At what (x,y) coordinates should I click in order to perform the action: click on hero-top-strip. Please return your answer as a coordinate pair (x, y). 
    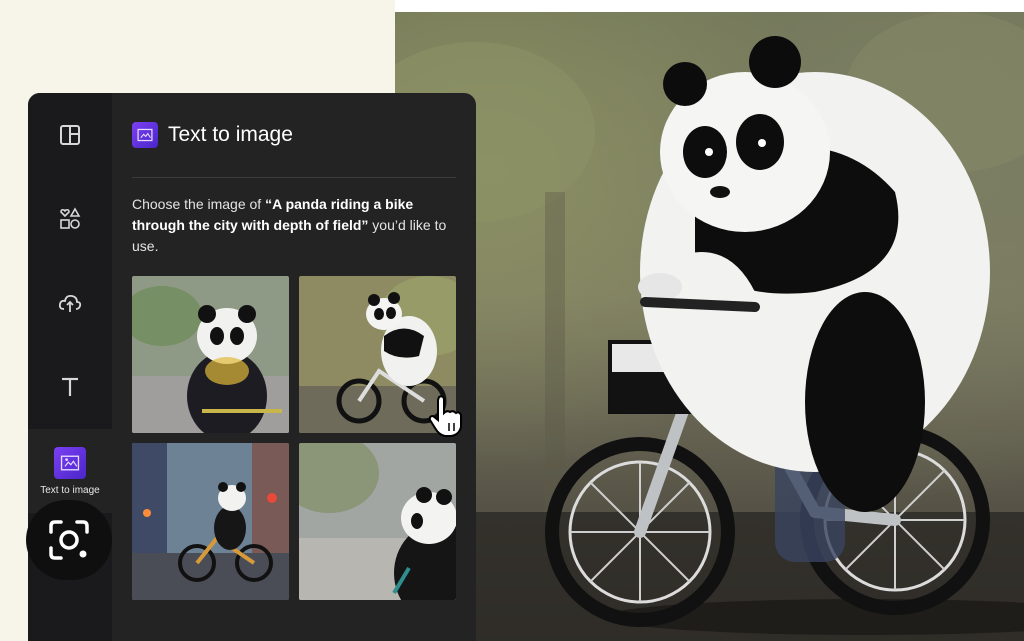
    Looking at the image, I should click on (709, 6).